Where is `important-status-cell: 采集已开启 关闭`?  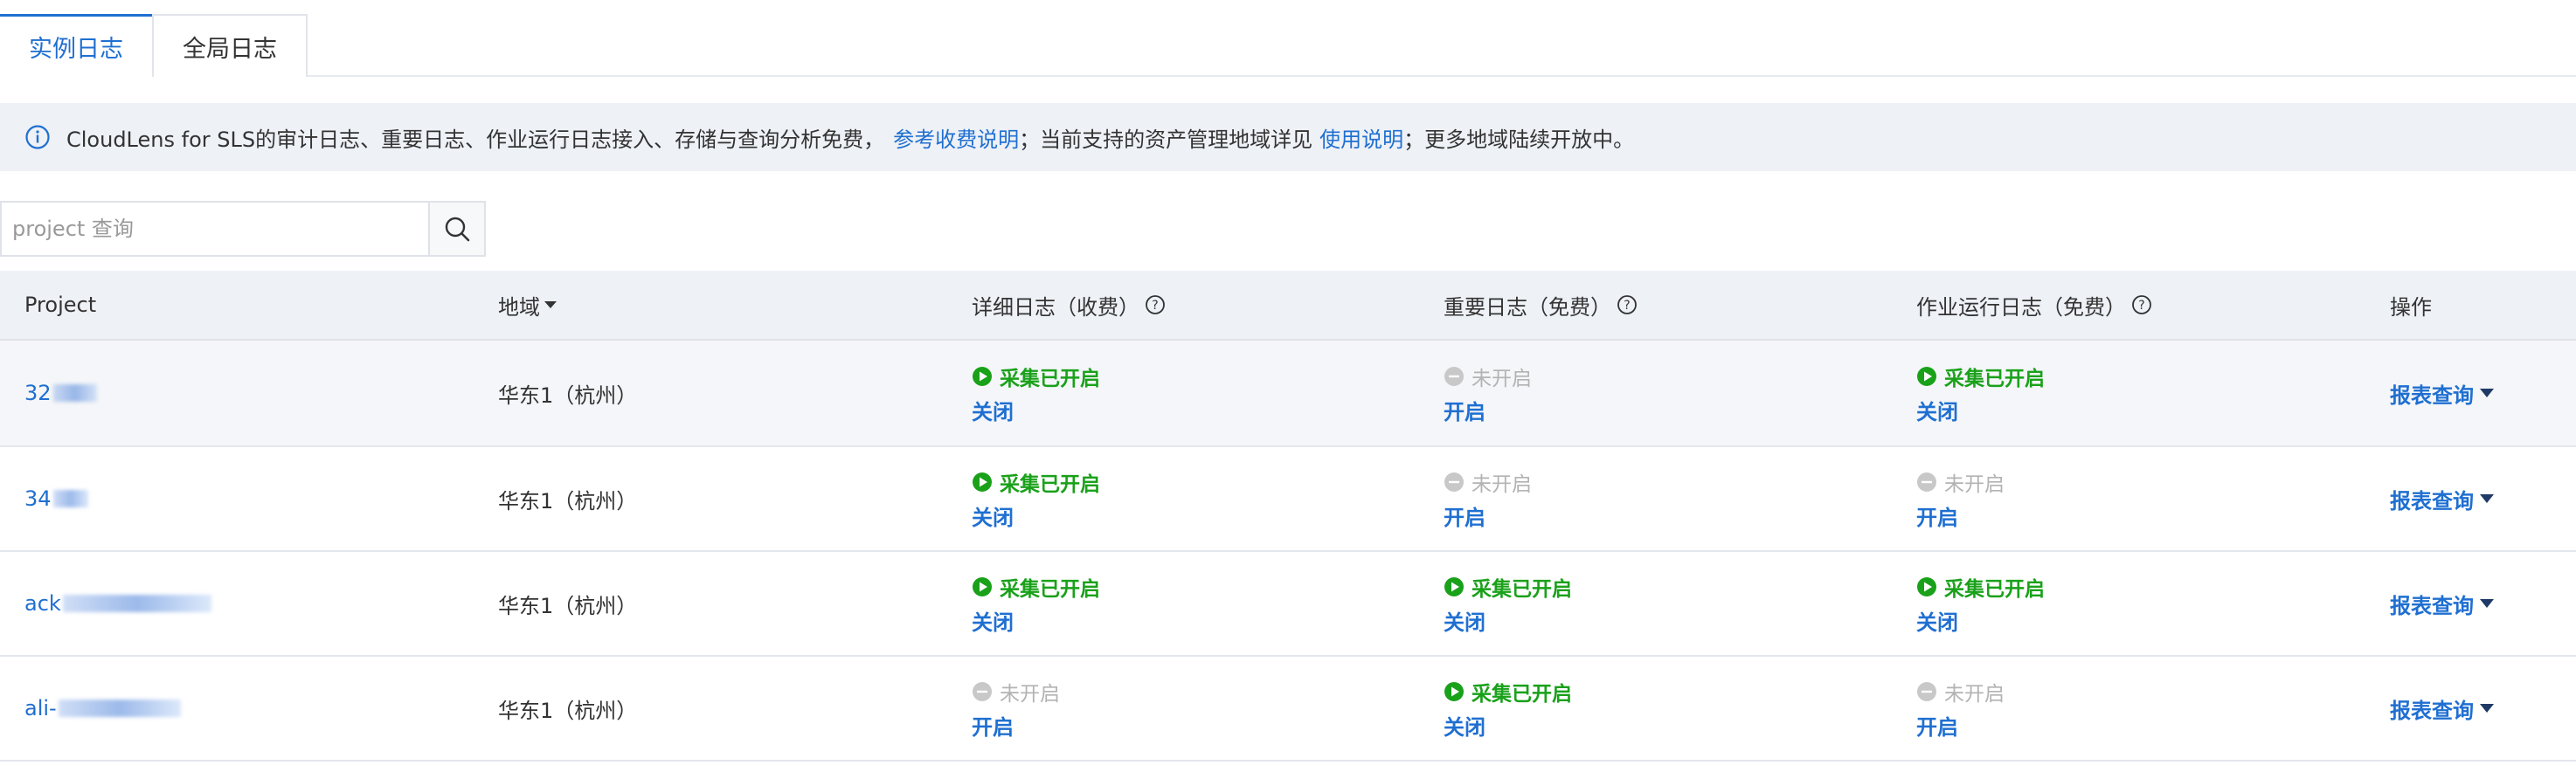 important-status-cell: 采集已开启 关闭 is located at coordinates (1508, 708).